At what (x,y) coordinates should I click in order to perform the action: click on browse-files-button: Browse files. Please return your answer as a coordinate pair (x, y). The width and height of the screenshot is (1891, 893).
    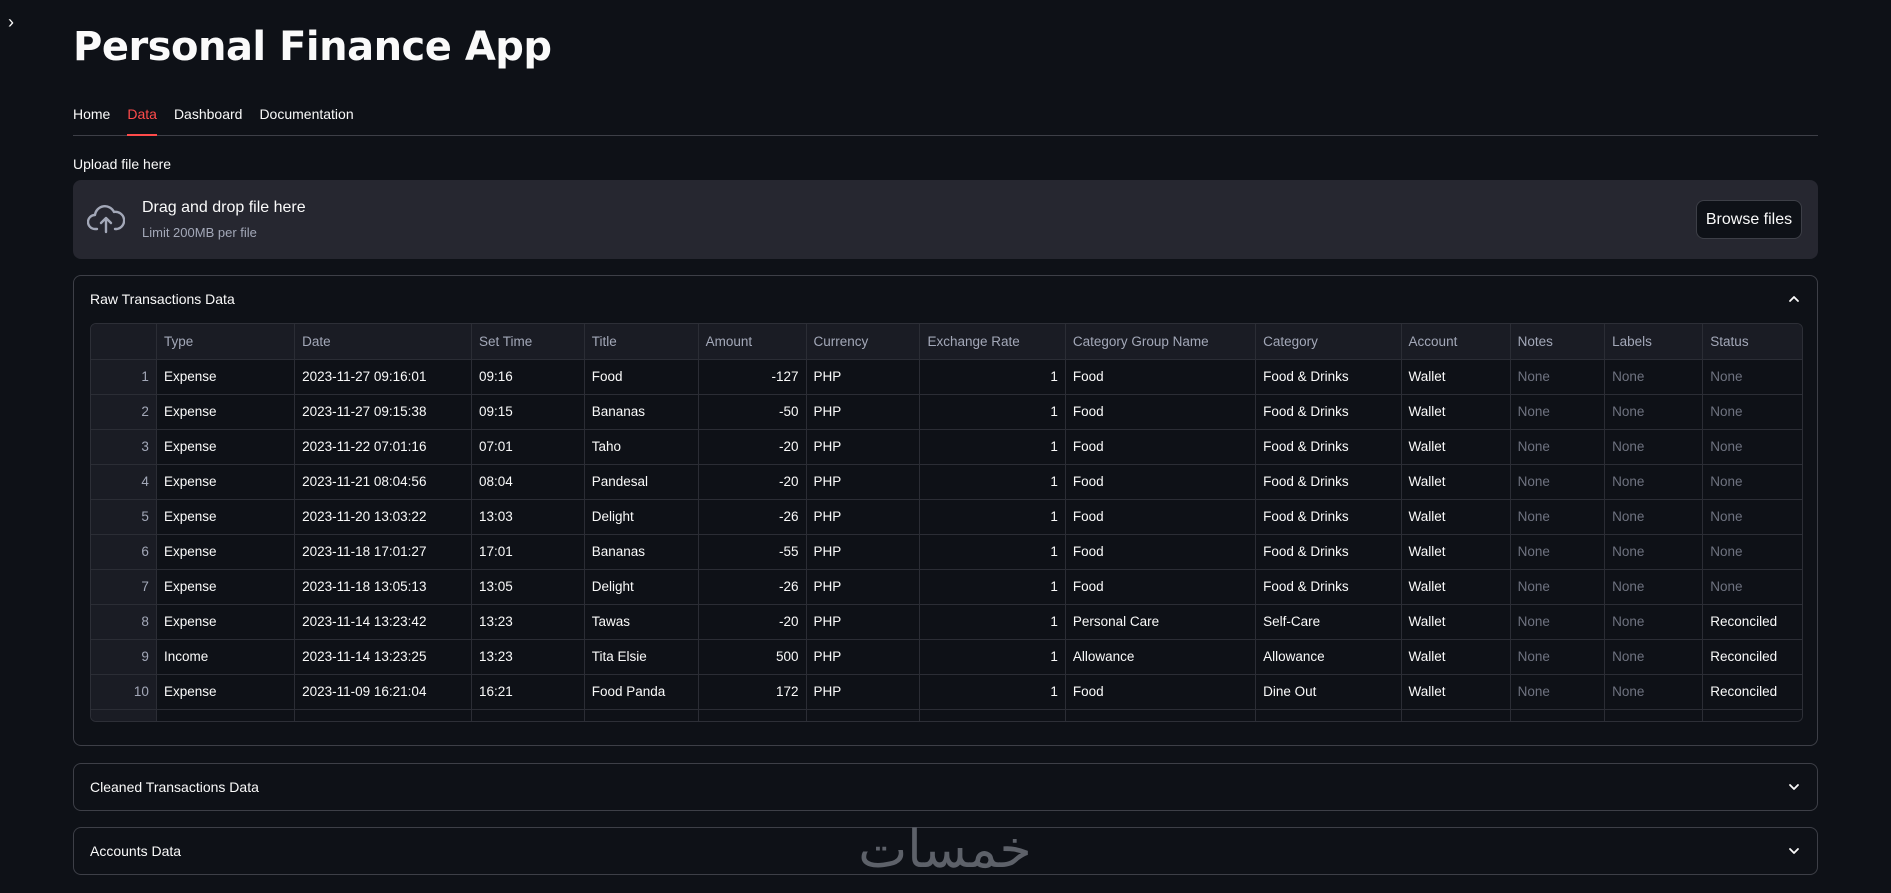
    Looking at the image, I should click on (1749, 219).